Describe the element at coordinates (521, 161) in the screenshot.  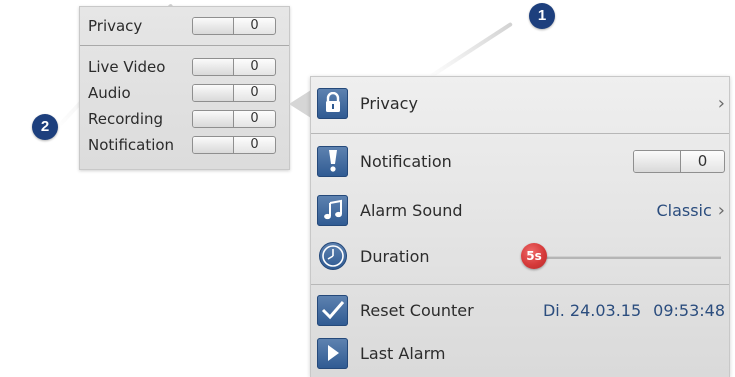
I see `notification-setting-row: Notification 0` at that location.